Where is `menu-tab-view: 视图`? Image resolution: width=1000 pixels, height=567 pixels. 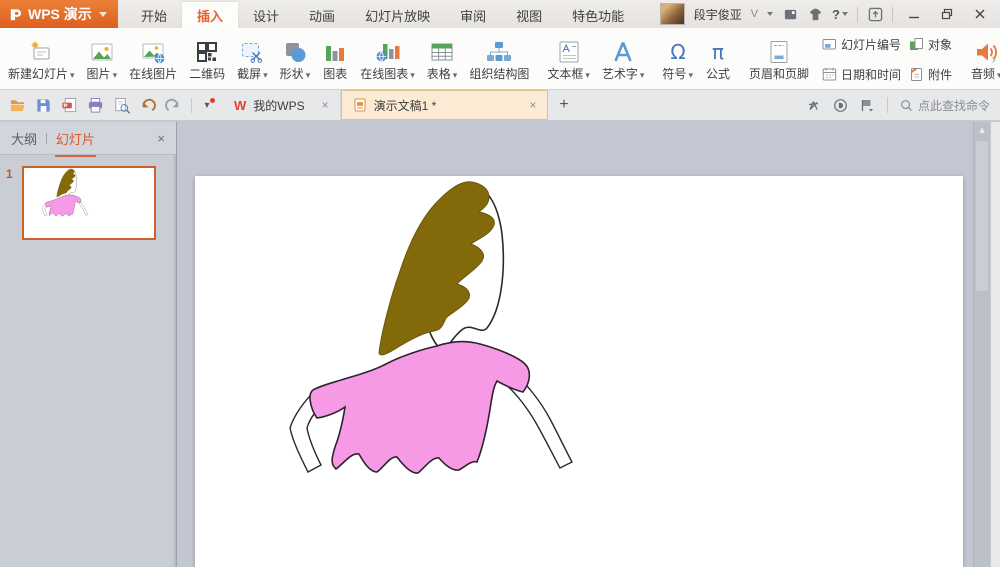 menu-tab-view: 视图 is located at coordinates (529, 15).